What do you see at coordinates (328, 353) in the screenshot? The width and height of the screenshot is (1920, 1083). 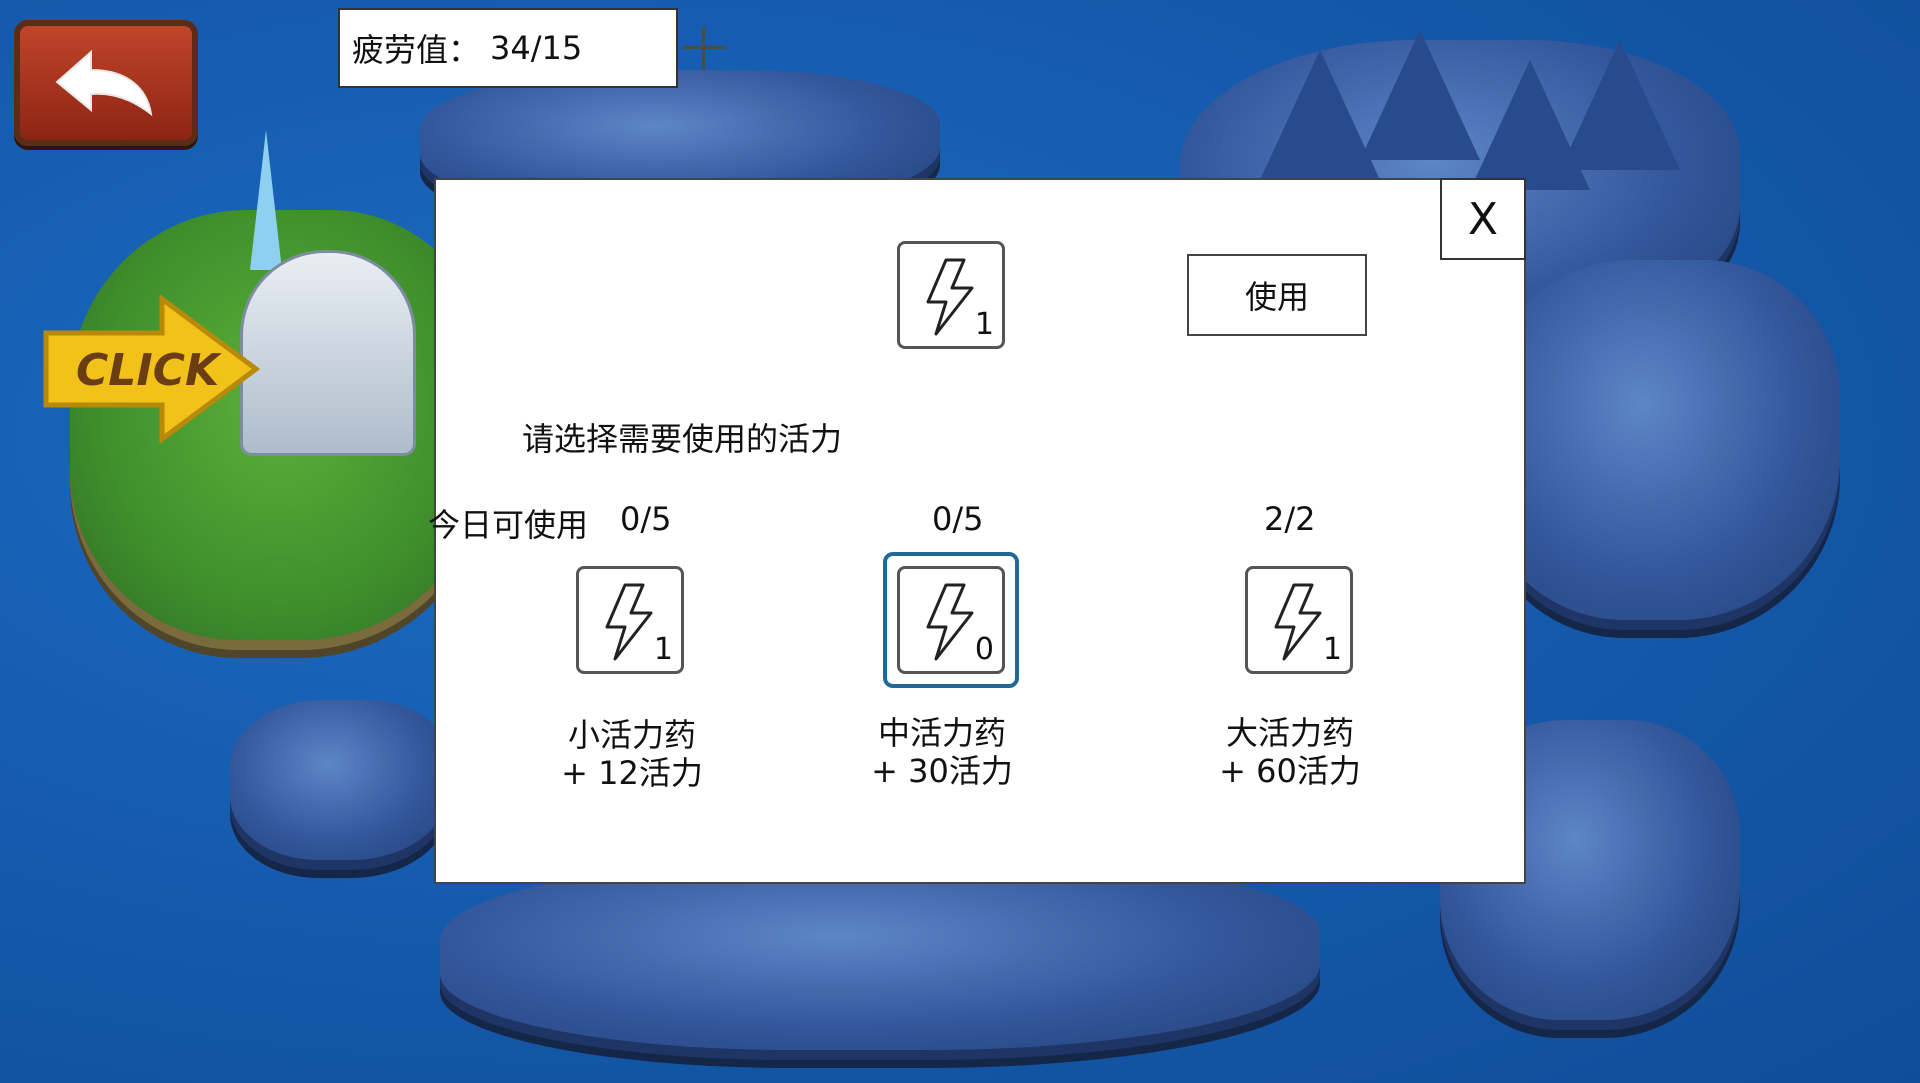 I see `palace-dome` at bounding box center [328, 353].